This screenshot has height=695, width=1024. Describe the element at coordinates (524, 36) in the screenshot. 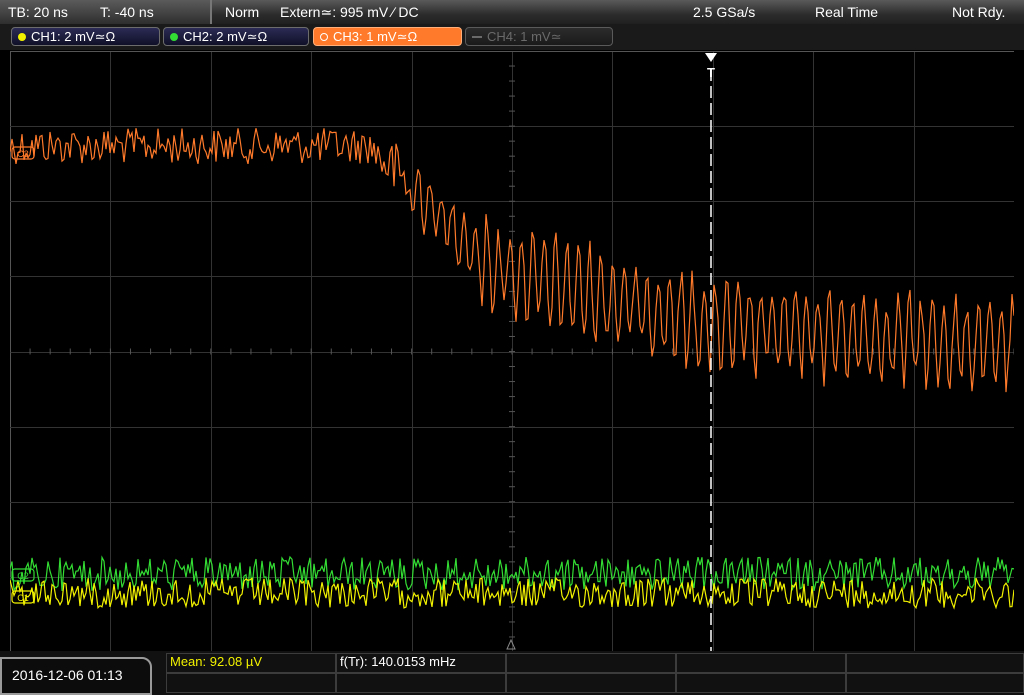

I see `channel-4-label: CH4: 1 mV≃` at that location.